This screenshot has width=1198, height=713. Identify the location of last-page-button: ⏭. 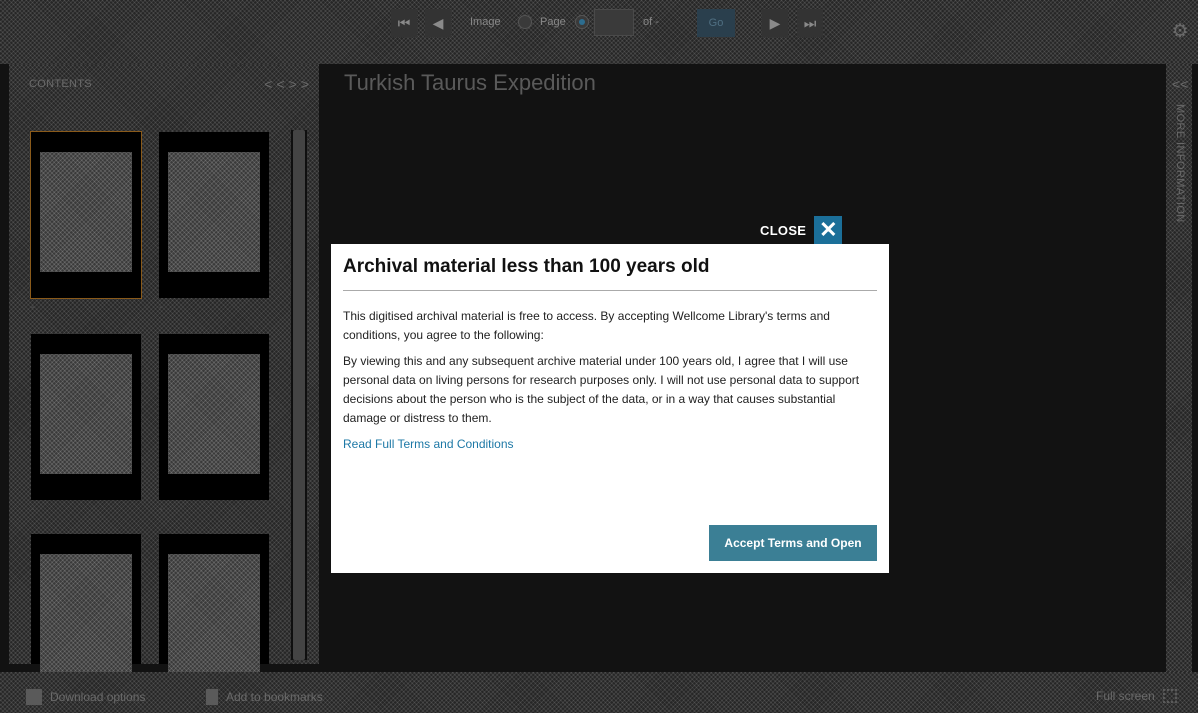
(810, 23).